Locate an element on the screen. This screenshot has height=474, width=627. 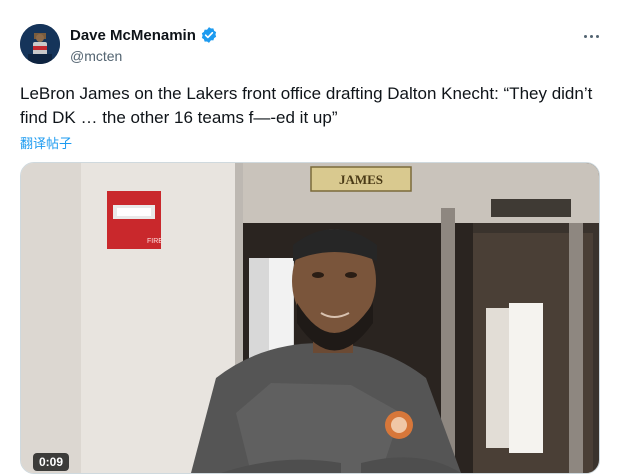
avatar is located at coordinates (40, 44).